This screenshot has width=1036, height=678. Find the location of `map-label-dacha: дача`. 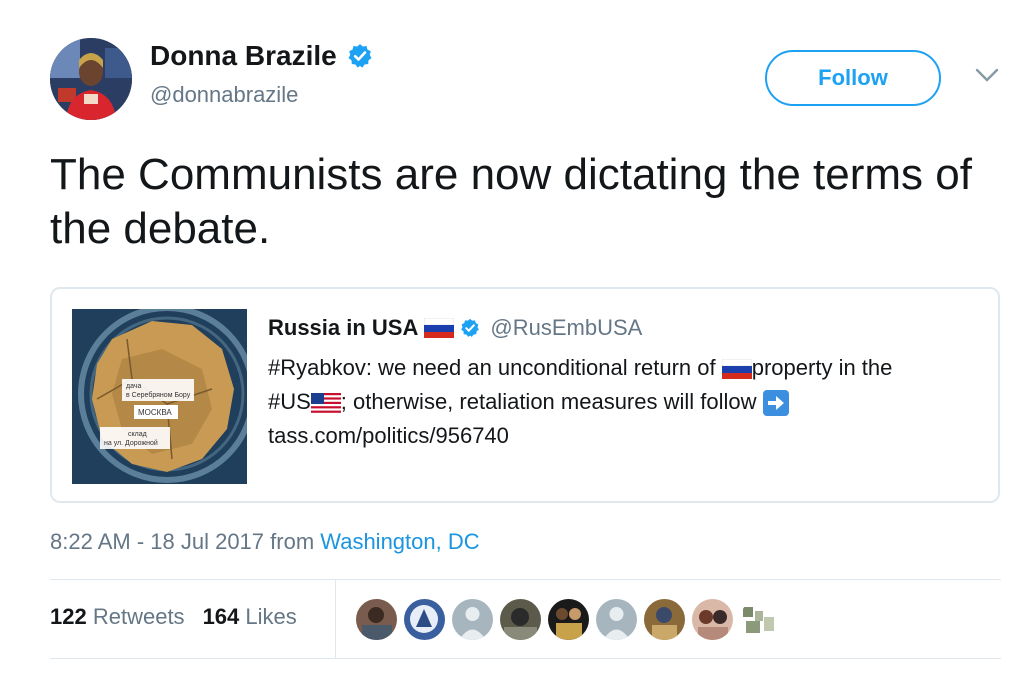

map-label-dacha: дача is located at coordinates (133, 386).